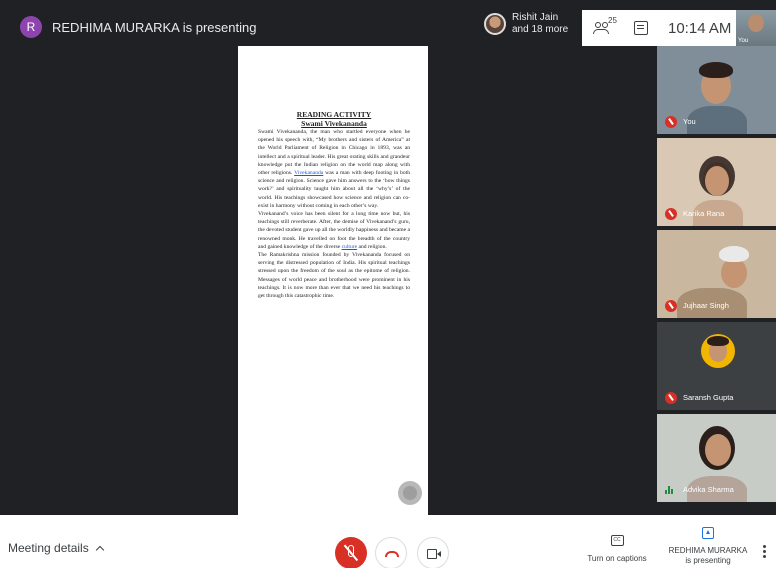 The height and width of the screenshot is (568, 776). What do you see at coordinates (700, 28) in the screenshot?
I see `clock: 10:14 AM` at bounding box center [700, 28].